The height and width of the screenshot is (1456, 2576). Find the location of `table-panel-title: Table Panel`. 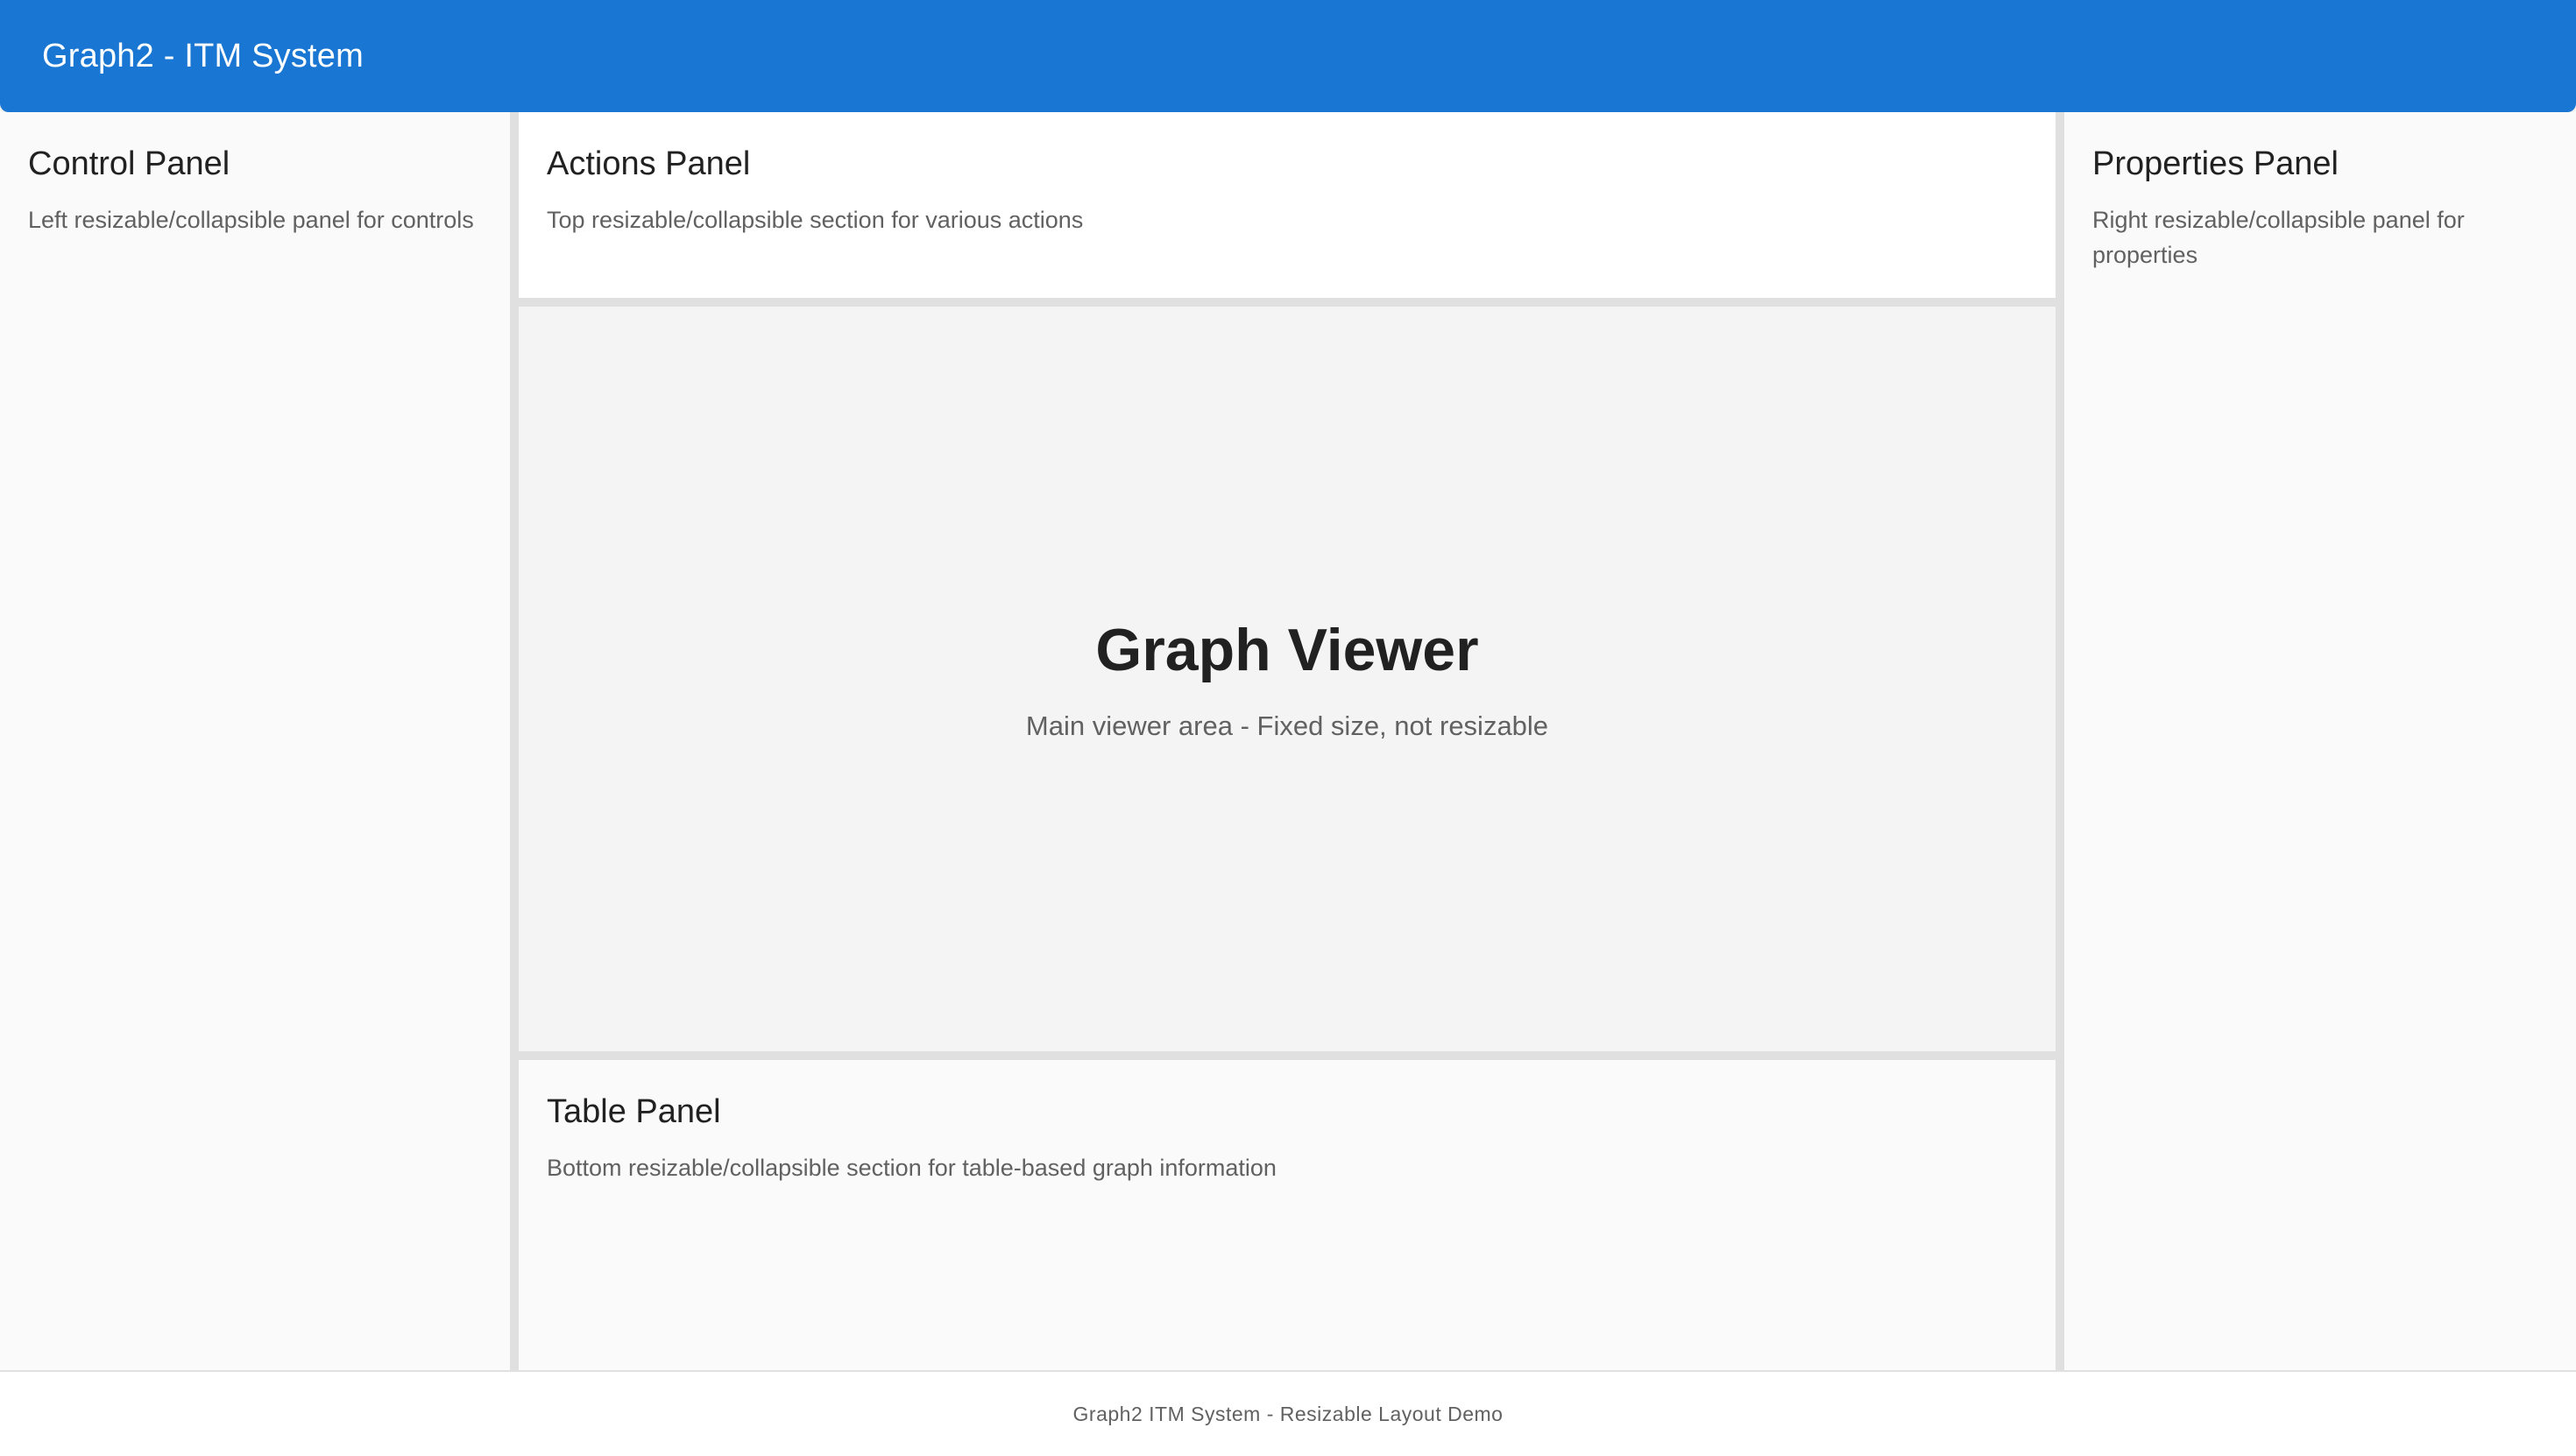

table-panel-title: Table Panel is located at coordinates (634, 1111).